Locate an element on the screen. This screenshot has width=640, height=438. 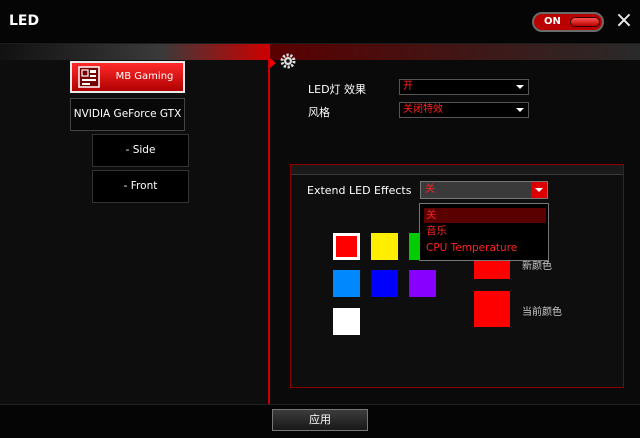
dropdown-option-music: 音乐 is located at coordinates (485, 231).